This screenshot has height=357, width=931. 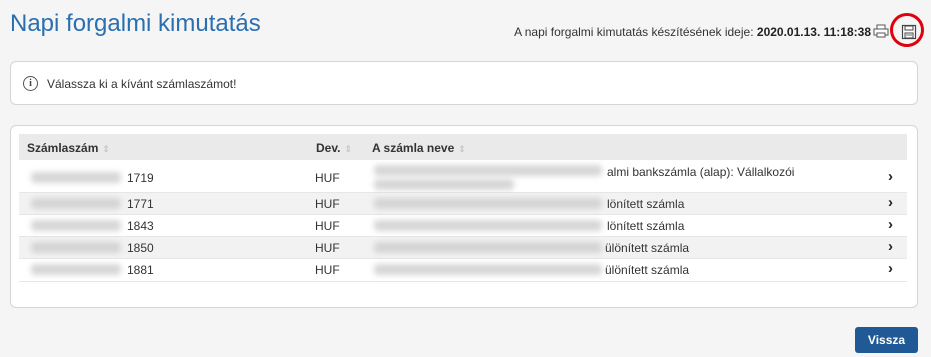 I want to click on column-header-currency: Dev. ⇕, so click(x=334, y=148).